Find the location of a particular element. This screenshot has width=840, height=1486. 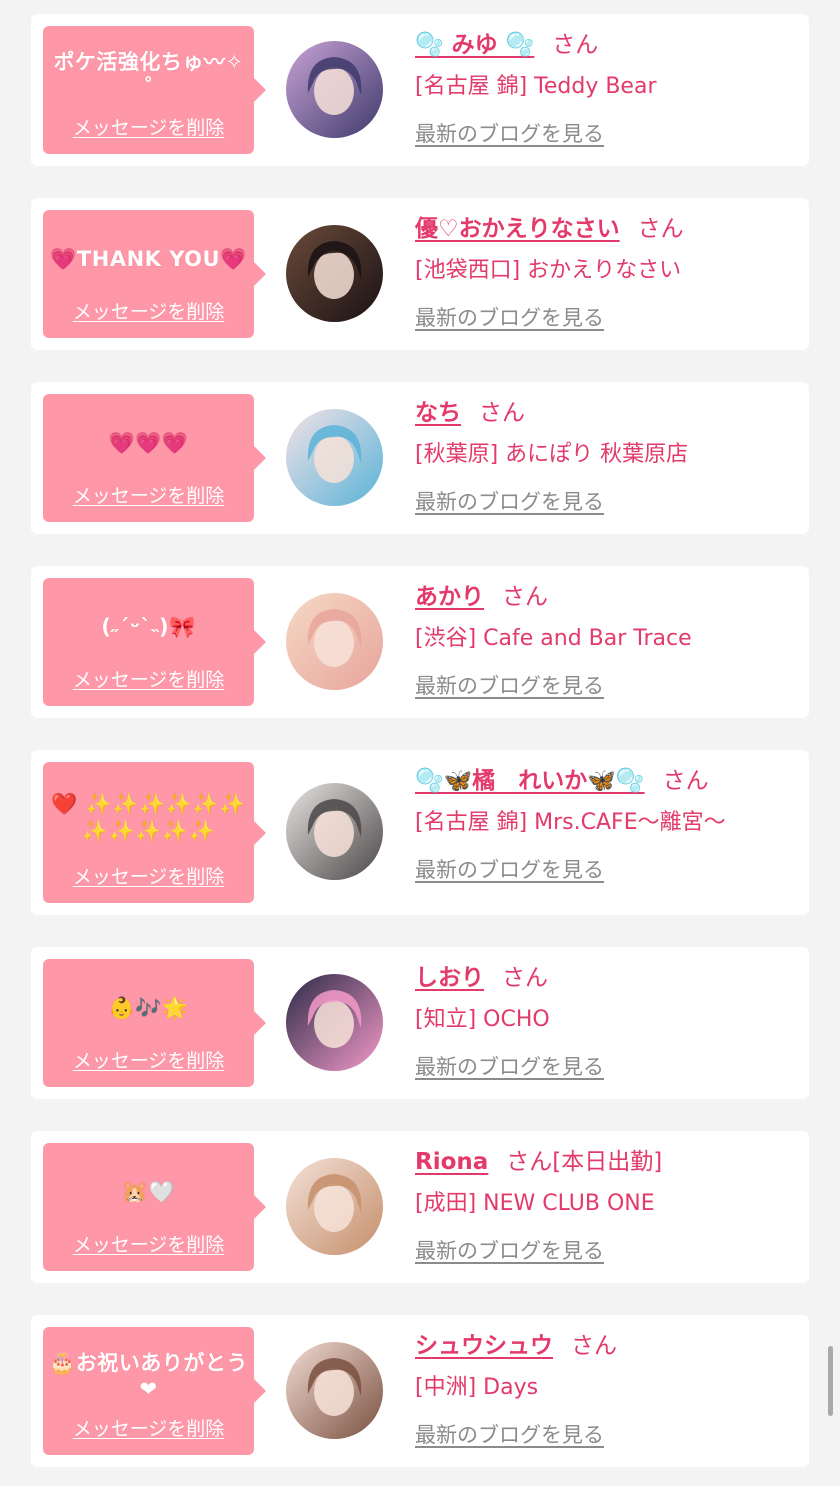

shop-name: [池袋西口] おかえりなさい is located at coordinates (548, 270).